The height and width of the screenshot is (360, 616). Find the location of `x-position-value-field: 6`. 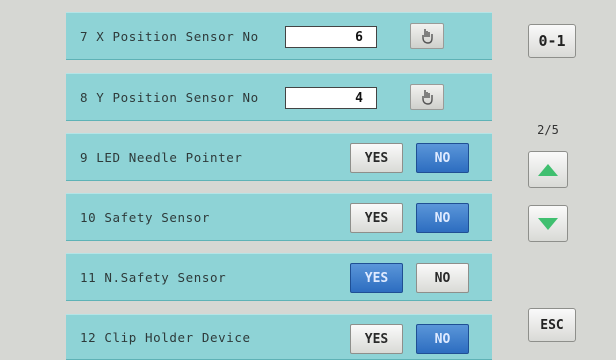

x-position-value-field: 6 is located at coordinates (331, 37).